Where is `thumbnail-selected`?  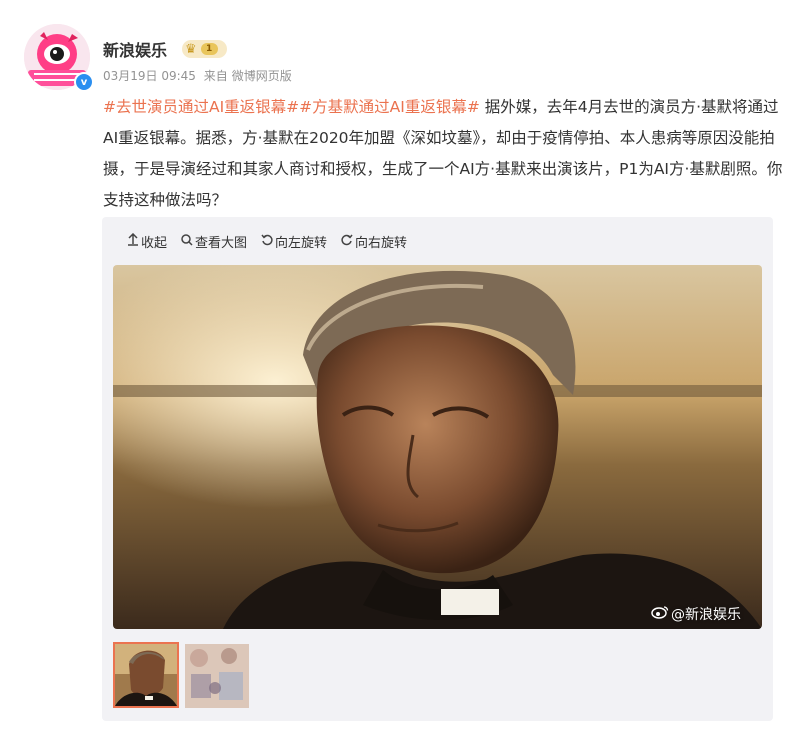
thumbnail-selected is located at coordinates (146, 675).